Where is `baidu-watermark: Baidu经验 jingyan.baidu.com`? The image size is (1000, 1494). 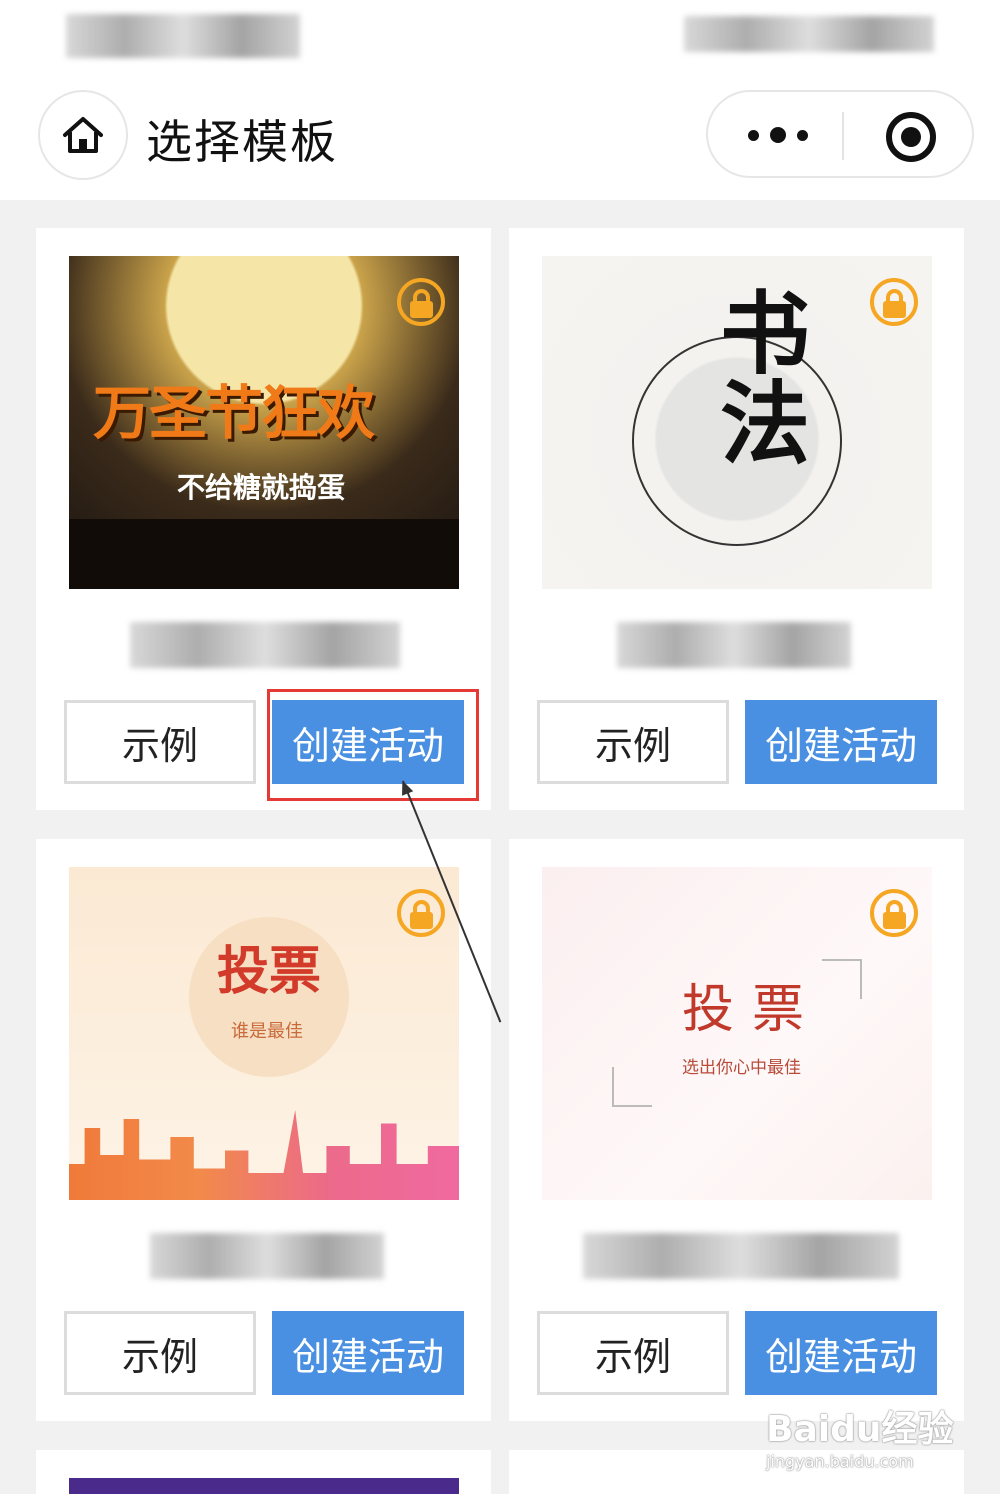
baidu-watermark: Baidu经验 jingyan.baidu.com is located at coordinates (859, 1435).